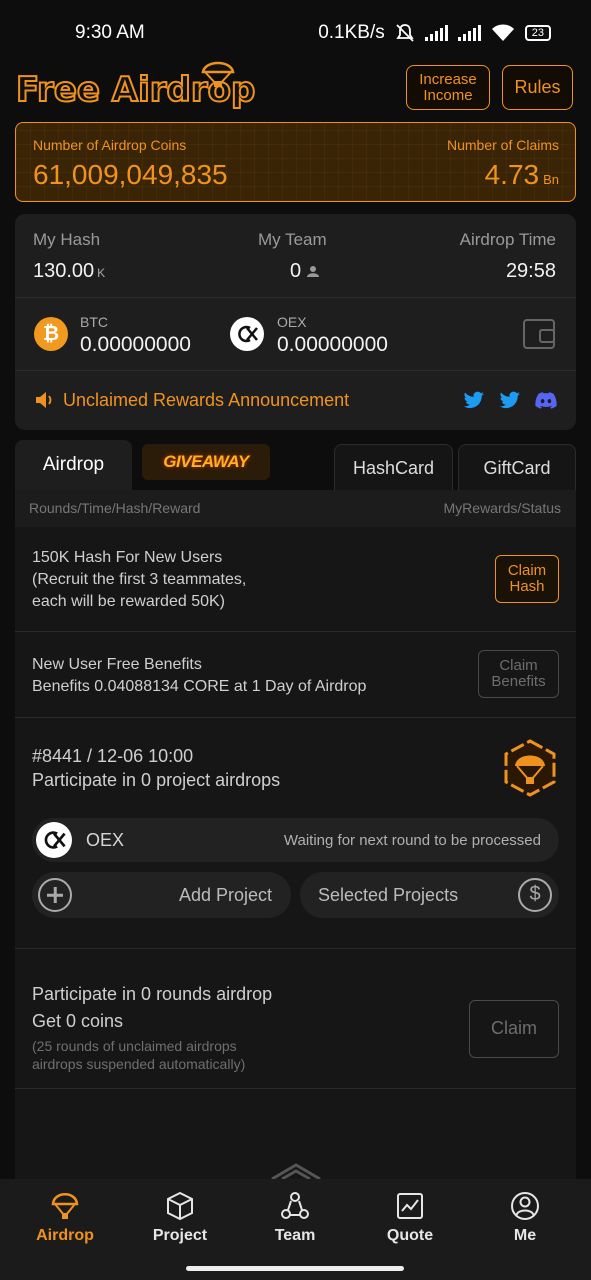 This screenshot has height=1280, width=591. I want to click on my-hash-unit: K, so click(101, 273).